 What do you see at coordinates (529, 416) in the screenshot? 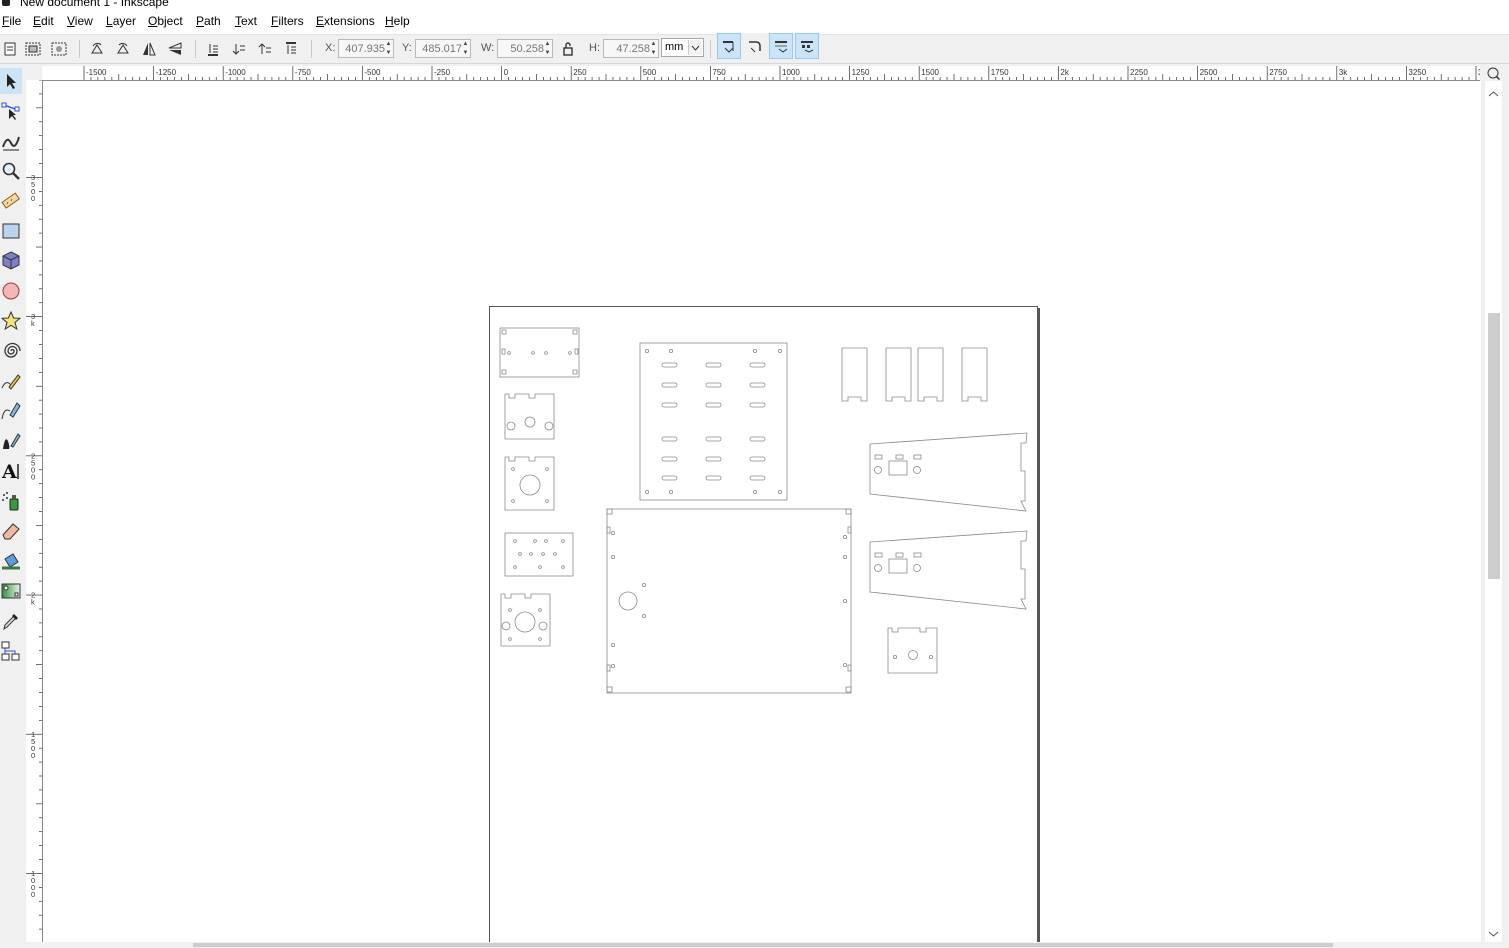
I see `part-tab-bracket` at bounding box center [529, 416].